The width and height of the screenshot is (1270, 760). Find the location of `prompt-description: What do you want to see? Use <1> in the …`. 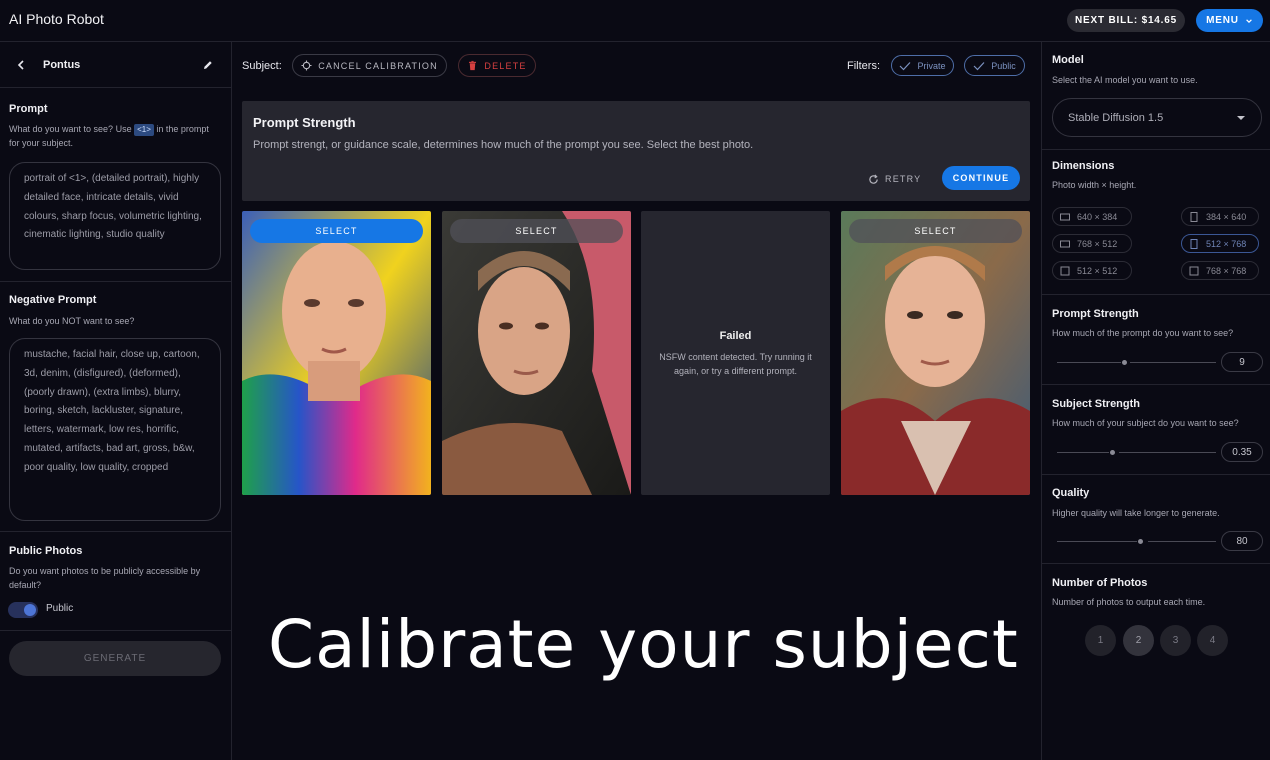

prompt-description: What do you want to see? Use <1> in the … is located at coordinates (109, 136).